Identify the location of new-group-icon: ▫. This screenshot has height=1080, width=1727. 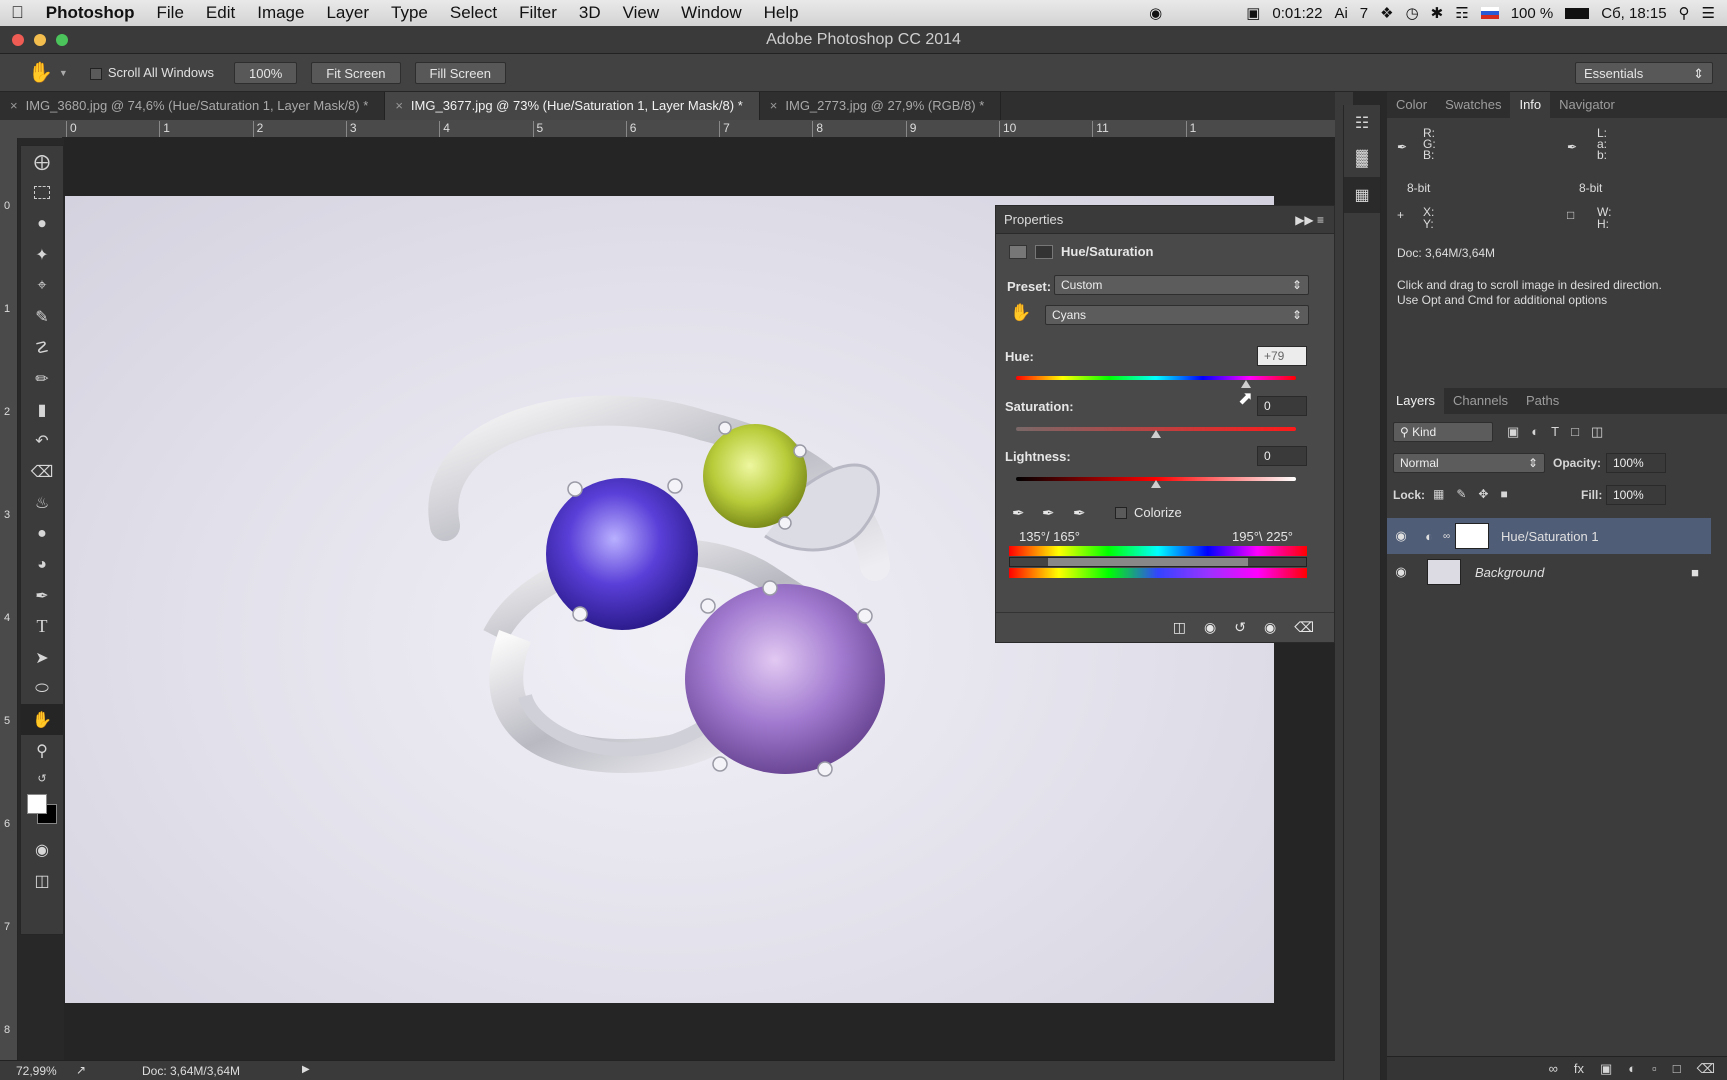
(1654, 1069).